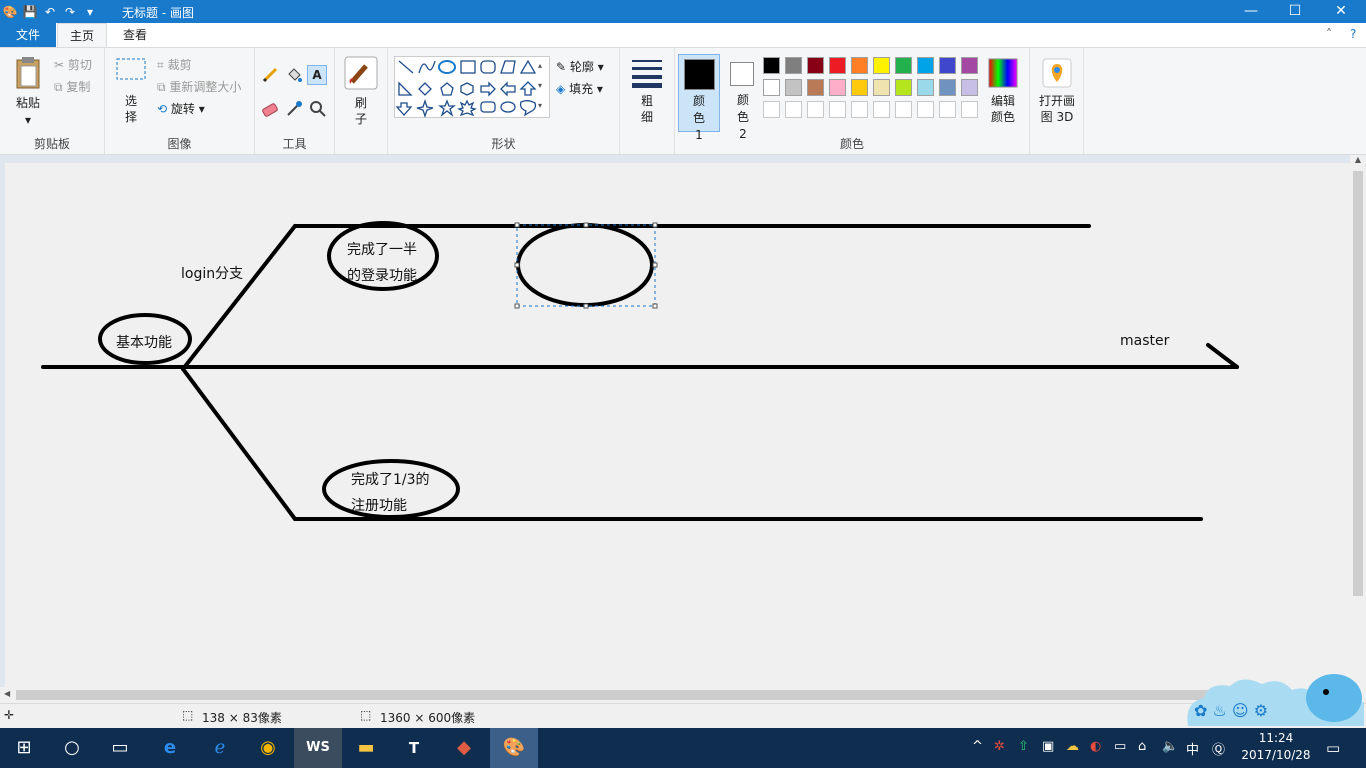 This screenshot has height=768, width=1366. What do you see at coordinates (414, 748) in the screenshot?
I see `typora-icon: T` at bounding box center [414, 748].